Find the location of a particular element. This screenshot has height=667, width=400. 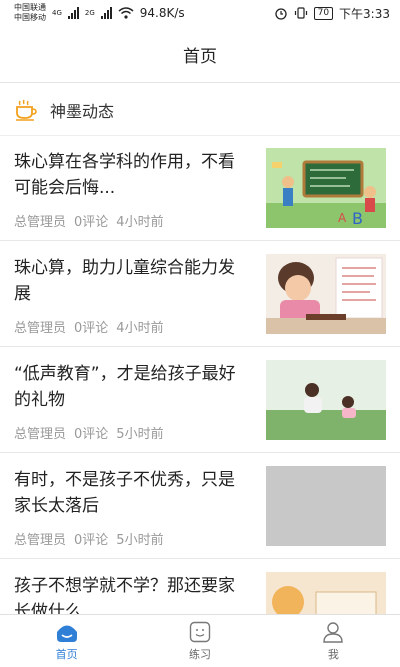

battery-level: 70 is located at coordinates (323, 13).